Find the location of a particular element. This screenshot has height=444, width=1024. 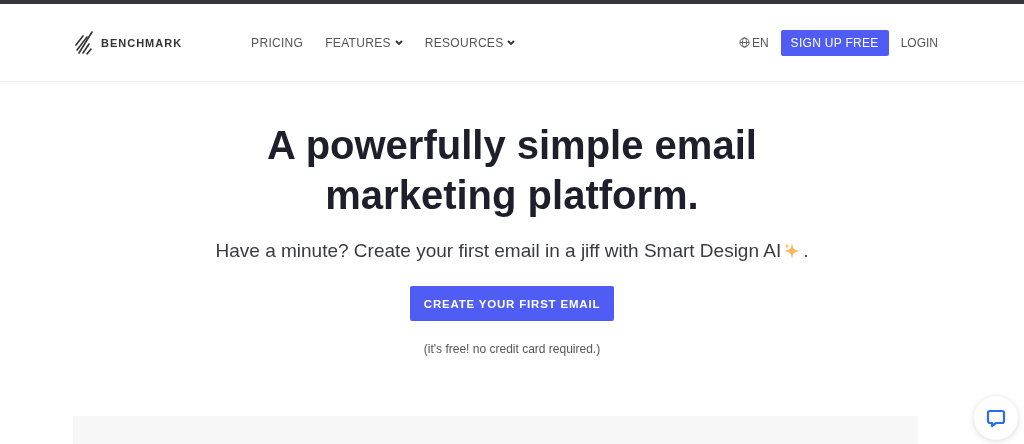

brand-name: BENCHMARK is located at coordinates (142, 42).